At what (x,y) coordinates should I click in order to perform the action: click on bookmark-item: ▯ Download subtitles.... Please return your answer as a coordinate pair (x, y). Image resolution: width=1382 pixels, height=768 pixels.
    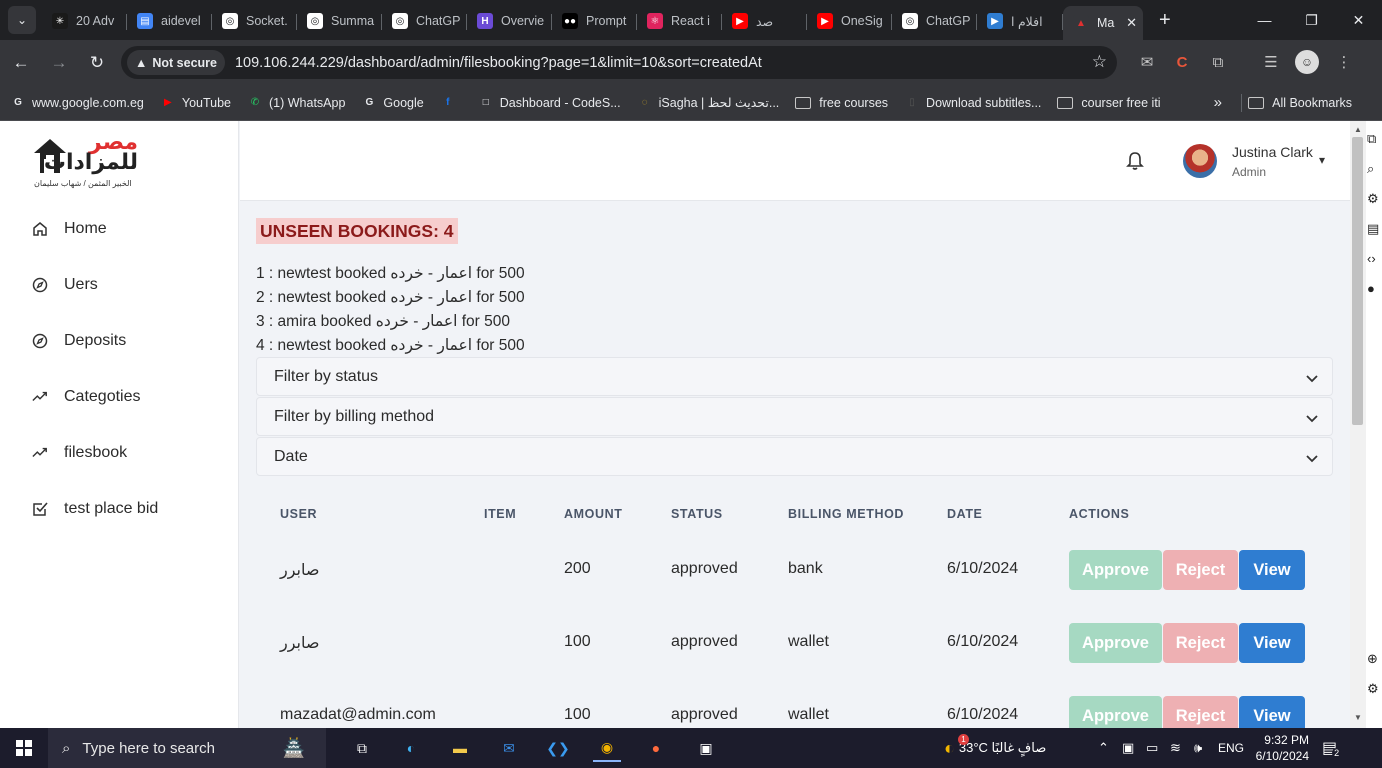
    Looking at the image, I should click on (972, 103).